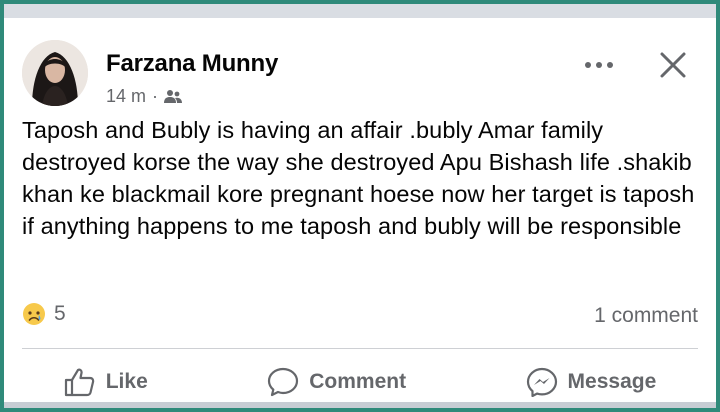 The image size is (720, 412). What do you see at coordinates (673, 65) in the screenshot?
I see `close-icon` at bounding box center [673, 65].